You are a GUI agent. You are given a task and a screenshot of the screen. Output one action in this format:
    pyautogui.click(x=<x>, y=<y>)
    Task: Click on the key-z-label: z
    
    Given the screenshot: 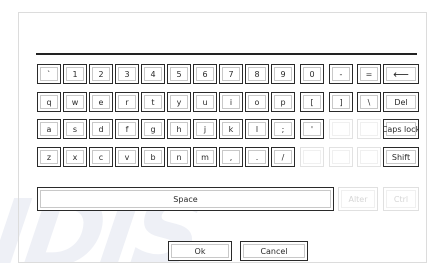 What is the action you would take?
    pyautogui.click(x=49, y=157)
    